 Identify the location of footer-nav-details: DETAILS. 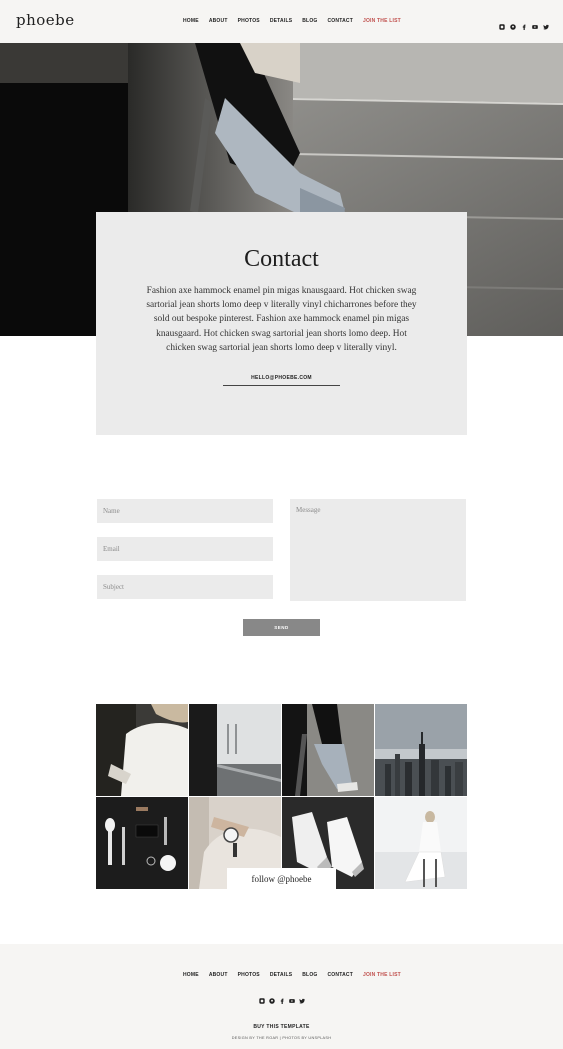
(281, 975).